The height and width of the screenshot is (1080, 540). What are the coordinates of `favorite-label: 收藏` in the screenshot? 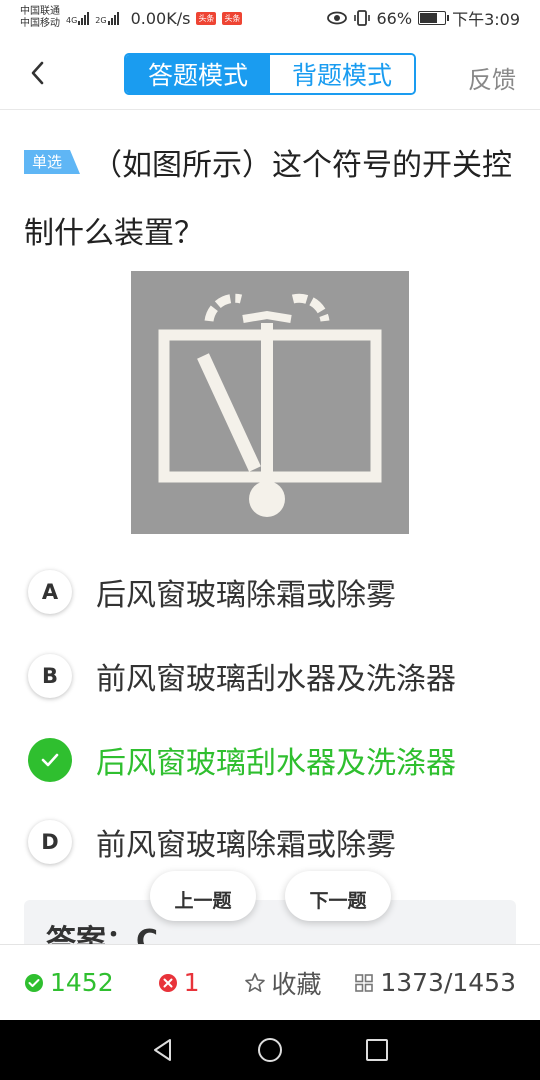 It's located at (296, 984).